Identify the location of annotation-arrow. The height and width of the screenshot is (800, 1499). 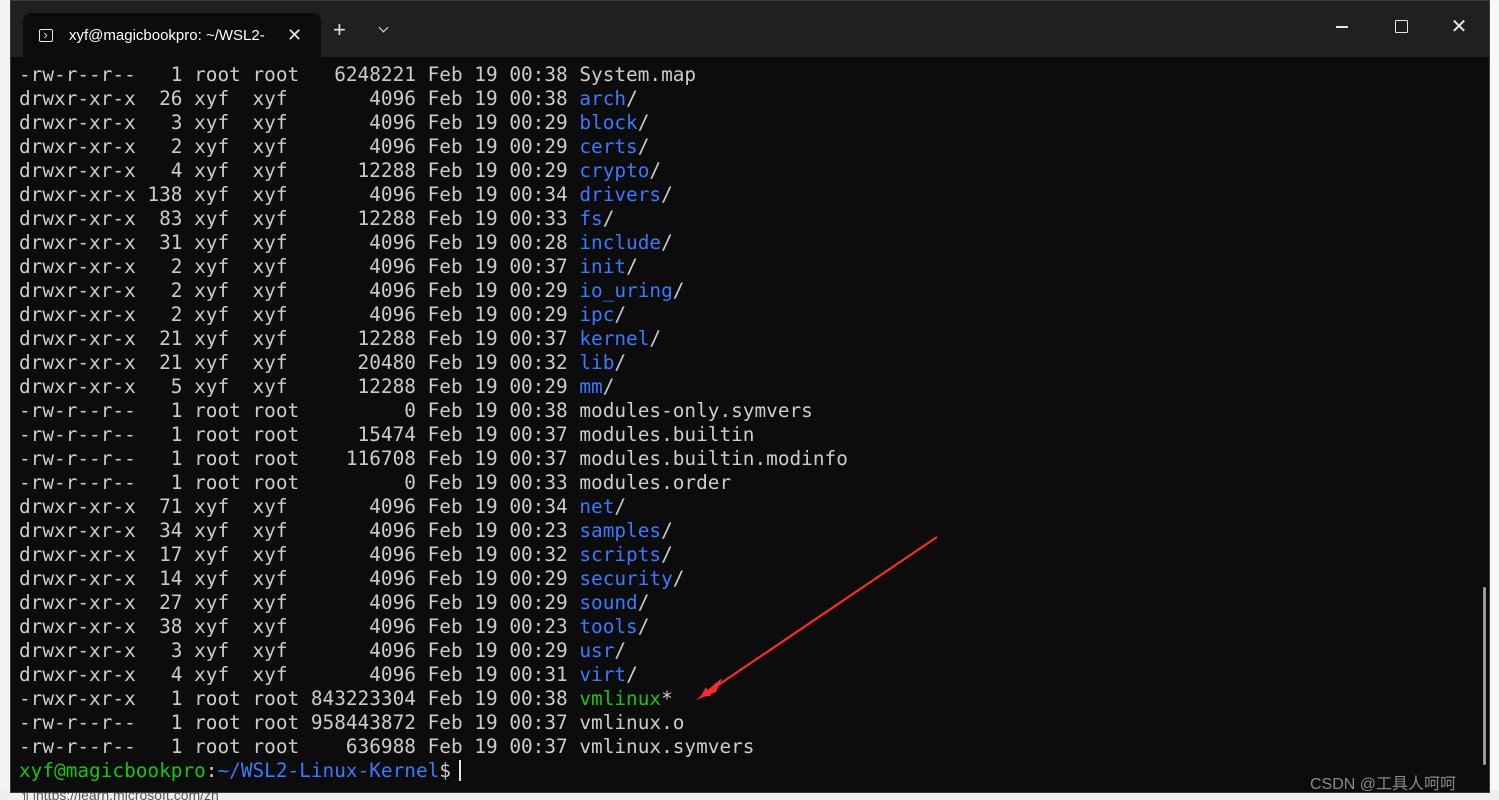
(817, 618).